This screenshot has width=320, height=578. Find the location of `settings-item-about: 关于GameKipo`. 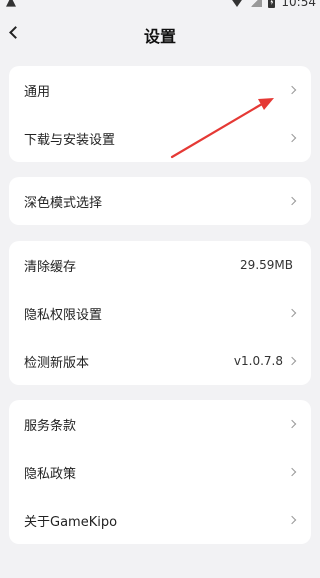

settings-item-about: 关于GameKipo is located at coordinates (160, 520).